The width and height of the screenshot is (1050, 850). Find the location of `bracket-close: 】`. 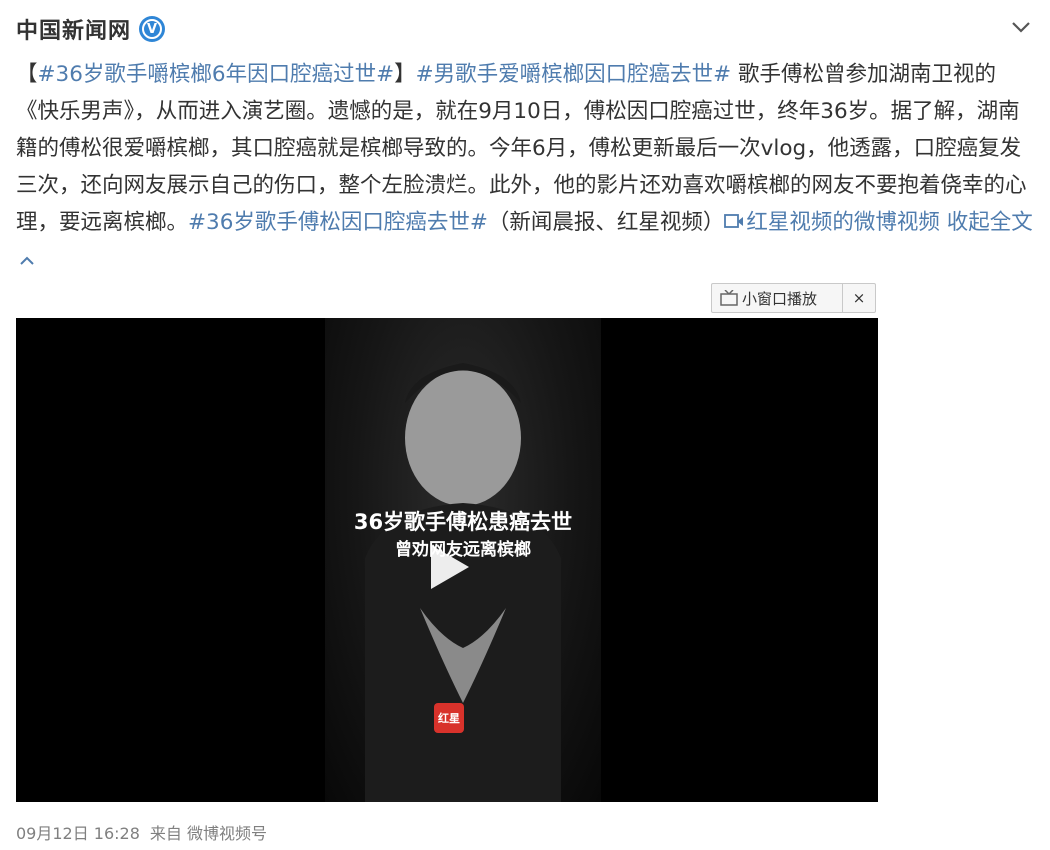

bracket-close: 】 is located at coordinates (405, 74).